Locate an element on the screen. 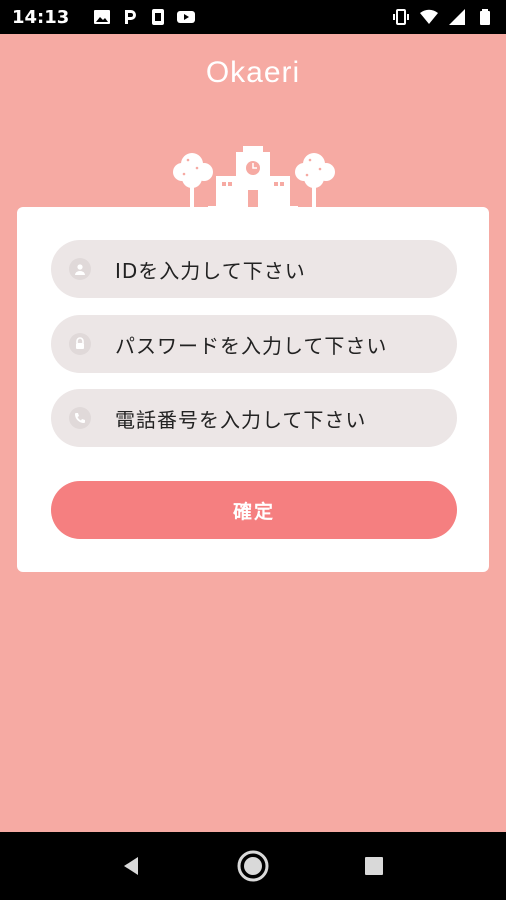 This screenshot has height=900, width=506. back-icon is located at coordinates (132, 866).